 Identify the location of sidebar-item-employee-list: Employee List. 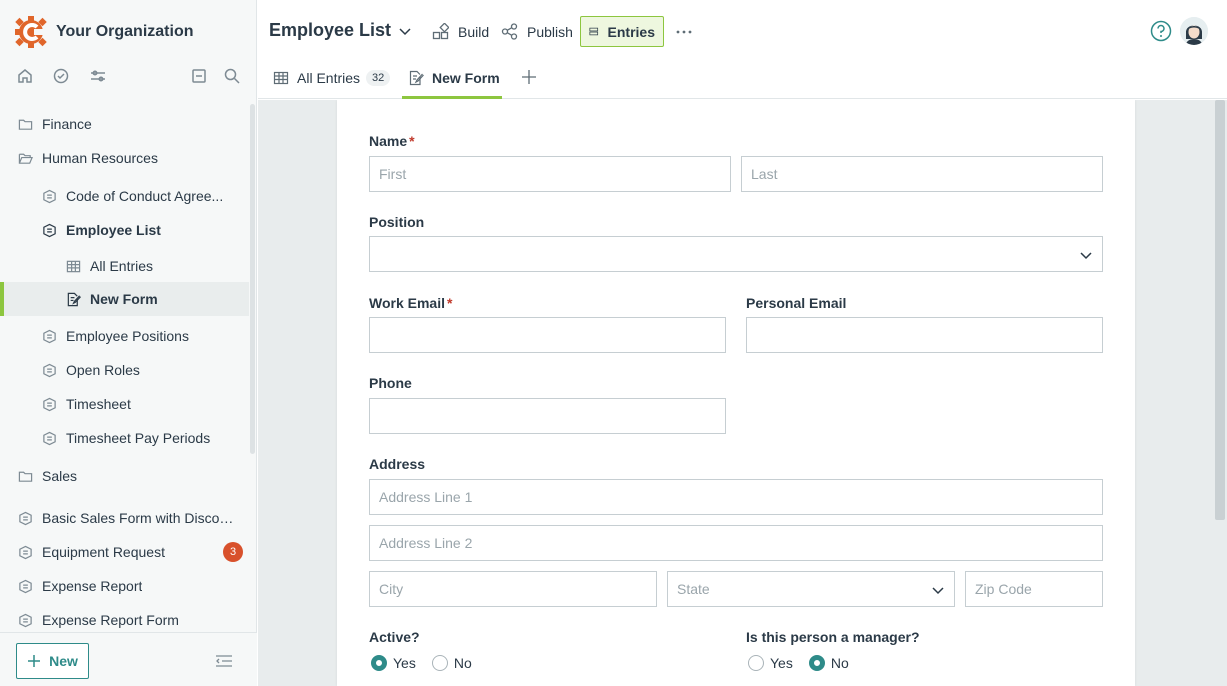
(124, 230).